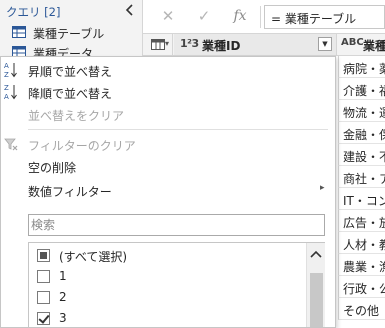 The width and height of the screenshot is (385, 328). I want to click on queries-header: クエリ [2], so click(71, 11).